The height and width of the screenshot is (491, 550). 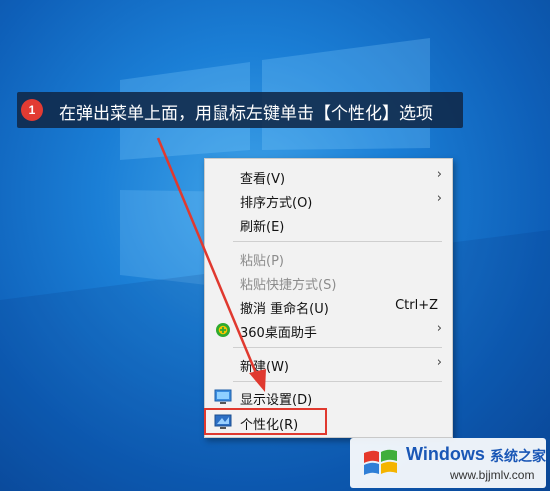 What do you see at coordinates (211, 264) in the screenshot?
I see `pointer-arrow` at bounding box center [211, 264].